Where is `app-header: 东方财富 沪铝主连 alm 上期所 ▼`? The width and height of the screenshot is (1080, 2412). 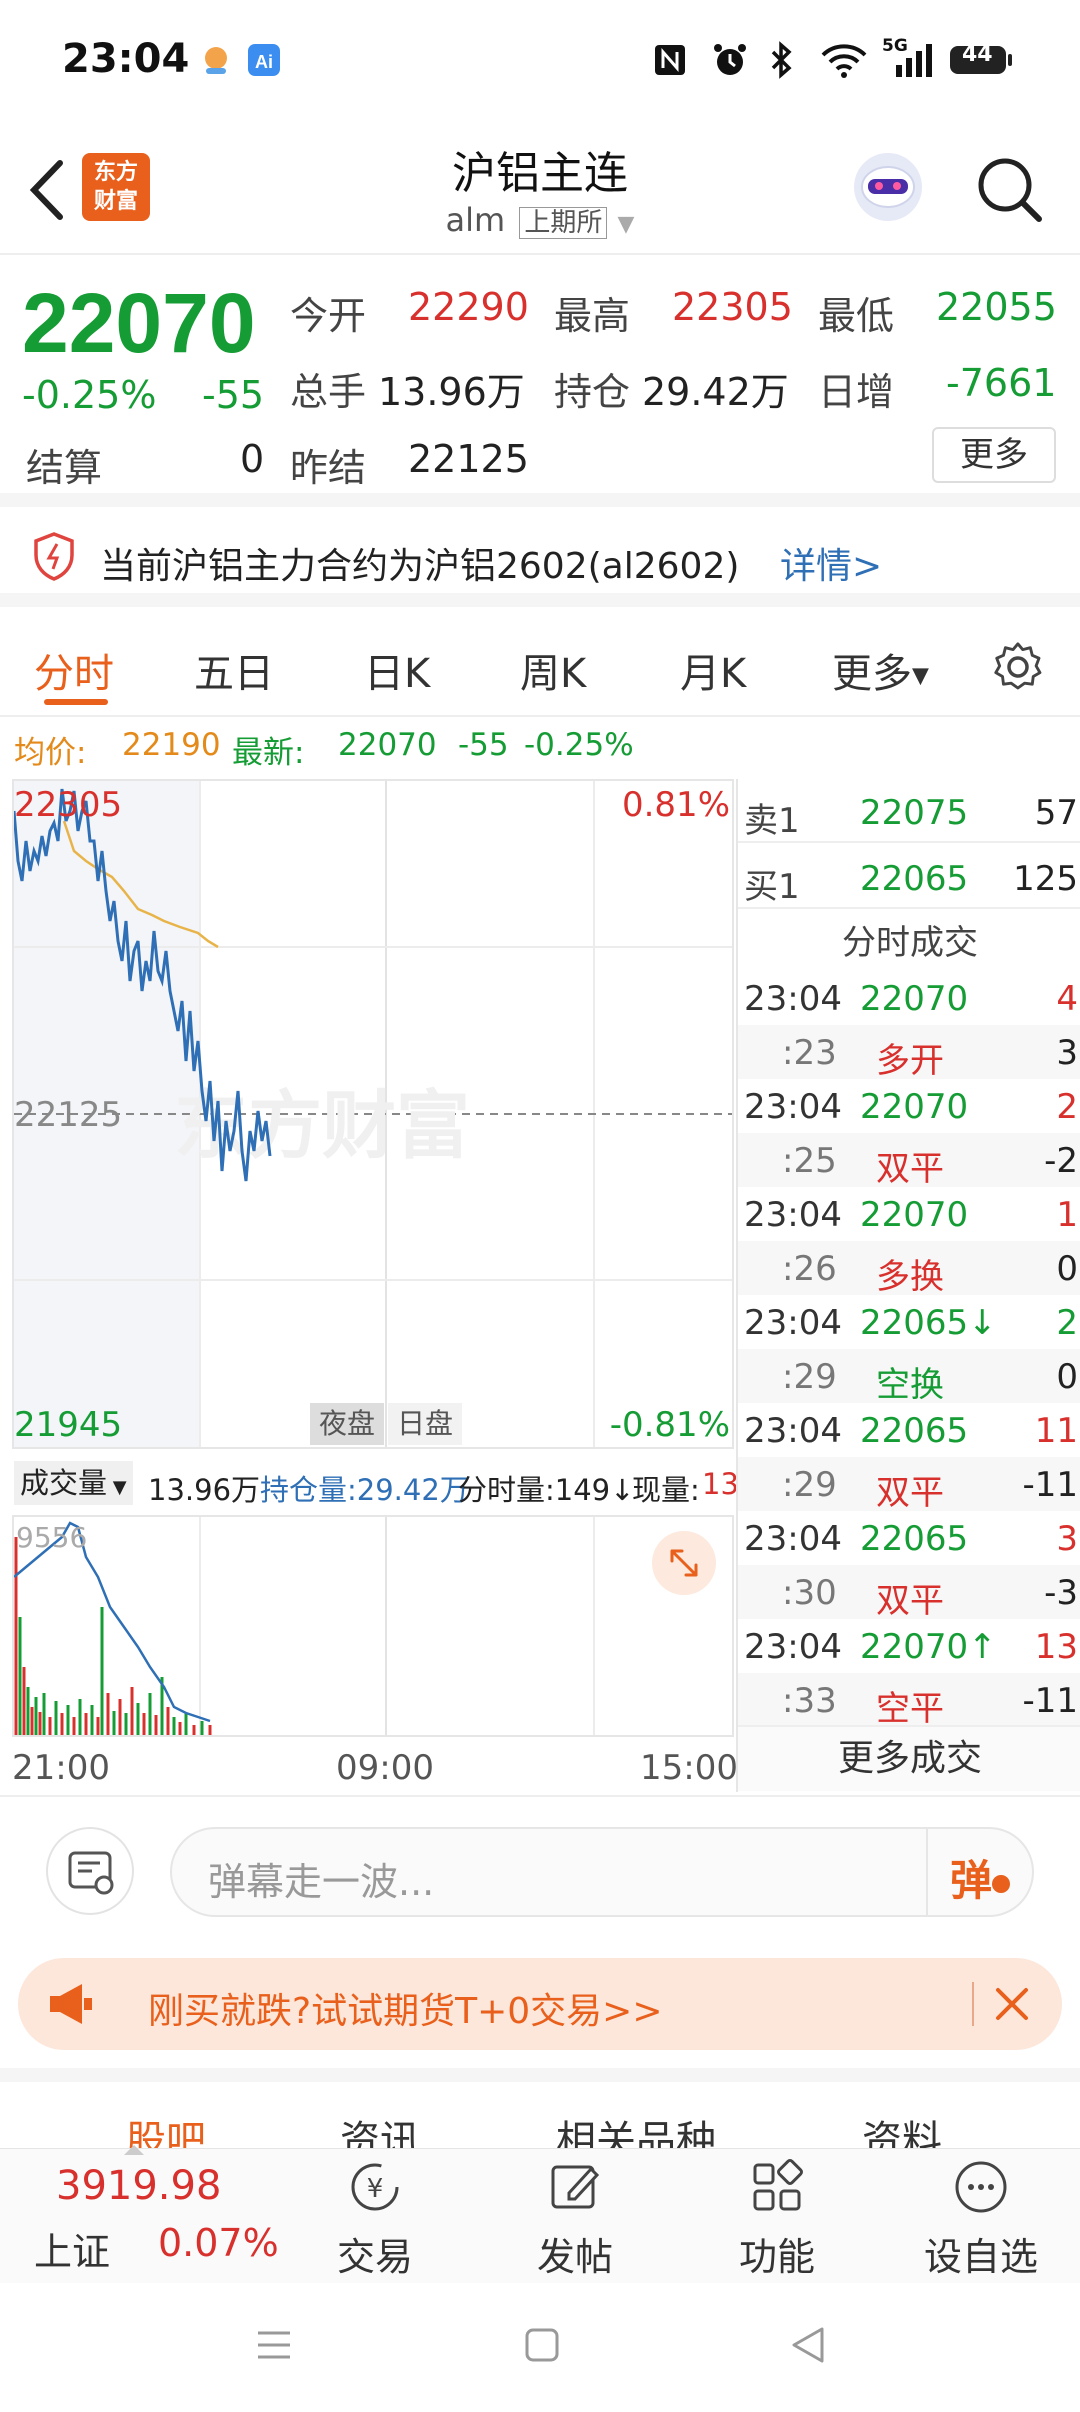 app-header: 东方财富 沪铝主连 alm 上期所 ▼ is located at coordinates (540, 190).